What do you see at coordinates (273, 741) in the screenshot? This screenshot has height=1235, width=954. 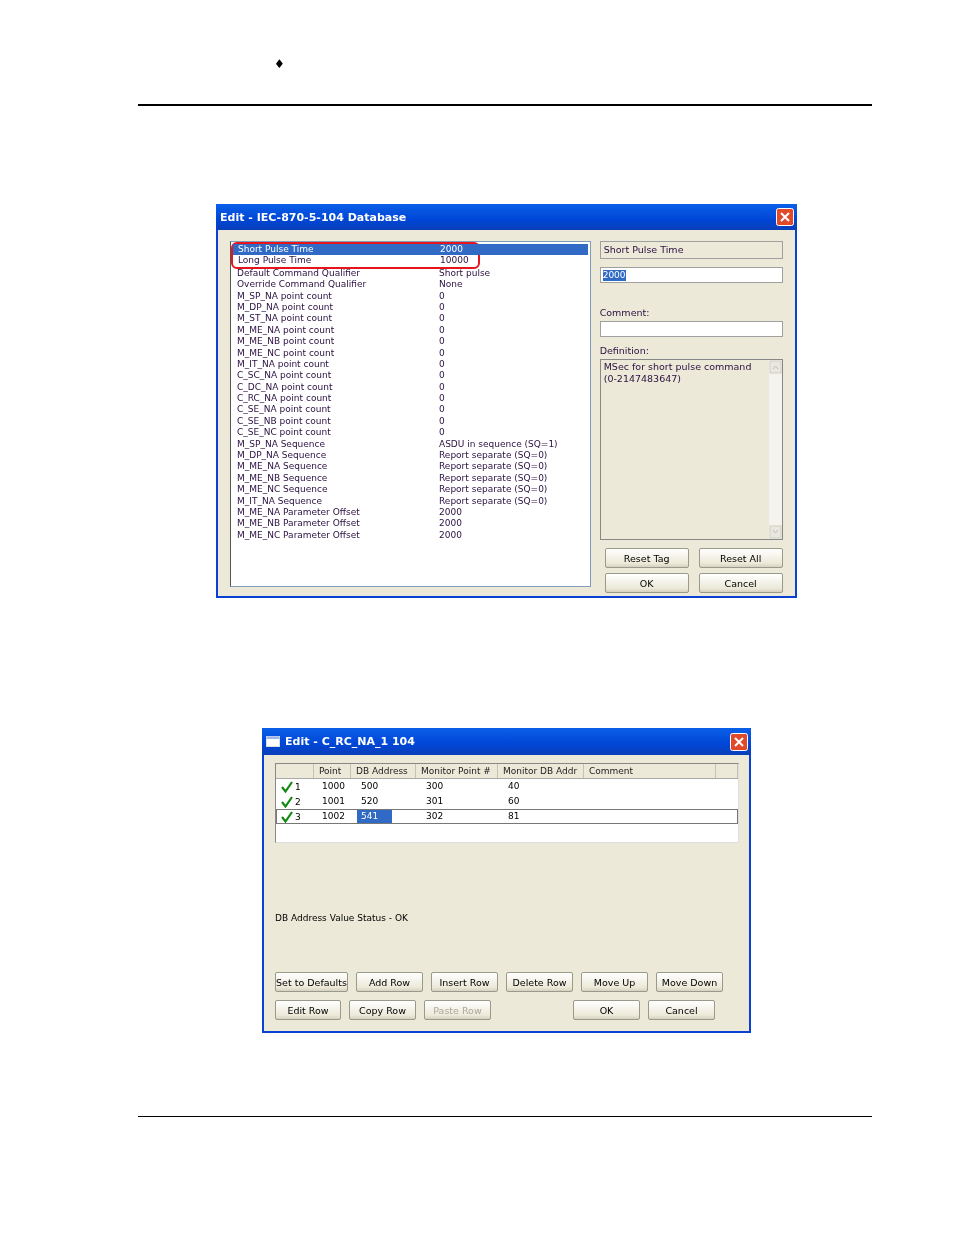 I see `window-icon` at bounding box center [273, 741].